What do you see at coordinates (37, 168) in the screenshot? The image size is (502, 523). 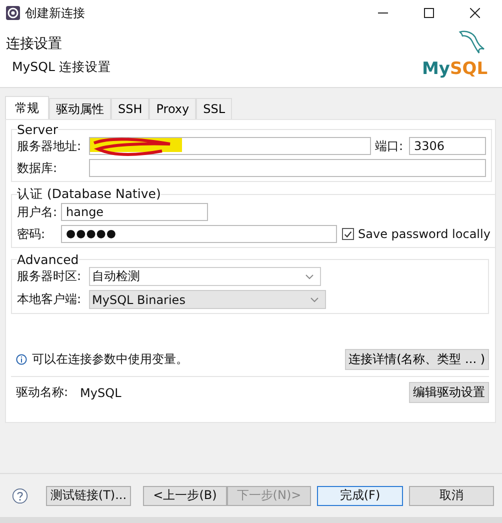 I see `field-label: 数据库:` at bounding box center [37, 168].